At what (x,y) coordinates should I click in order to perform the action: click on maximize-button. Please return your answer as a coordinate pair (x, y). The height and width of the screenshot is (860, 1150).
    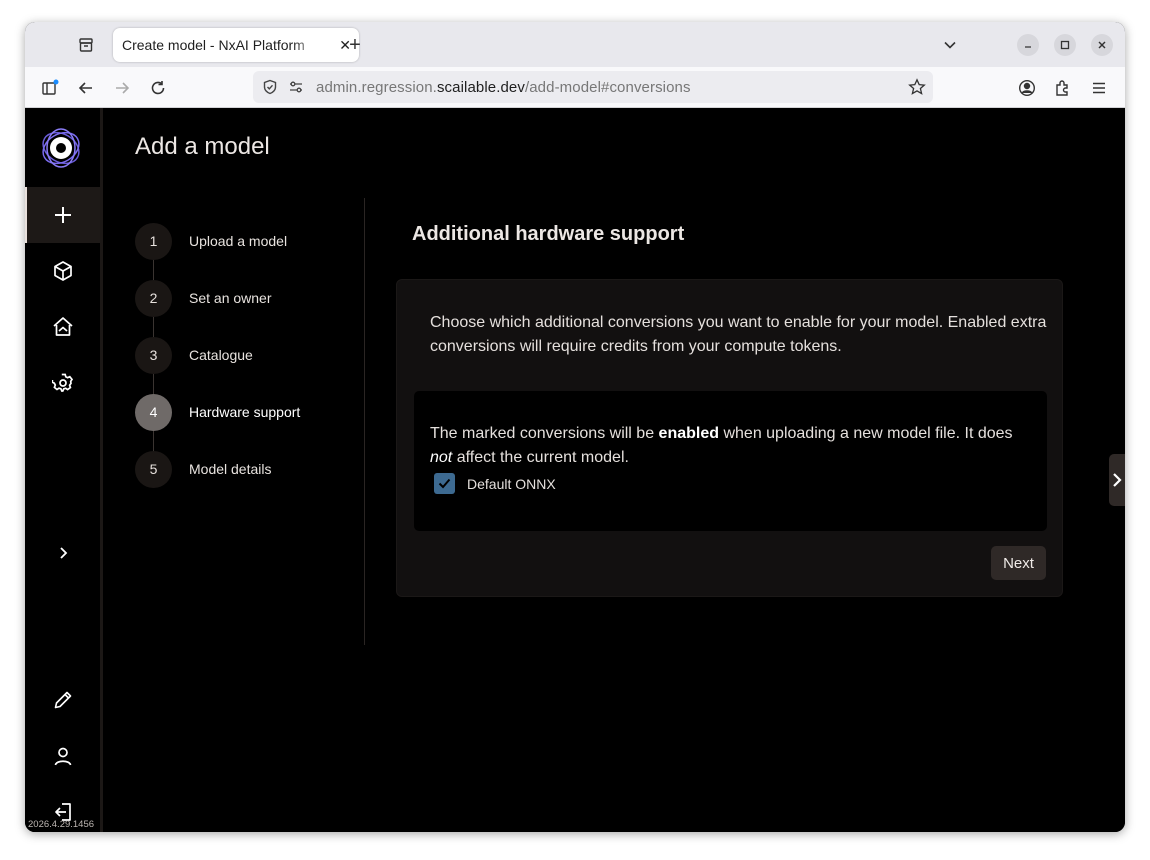
    Looking at the image, I should click on (1065, 45).